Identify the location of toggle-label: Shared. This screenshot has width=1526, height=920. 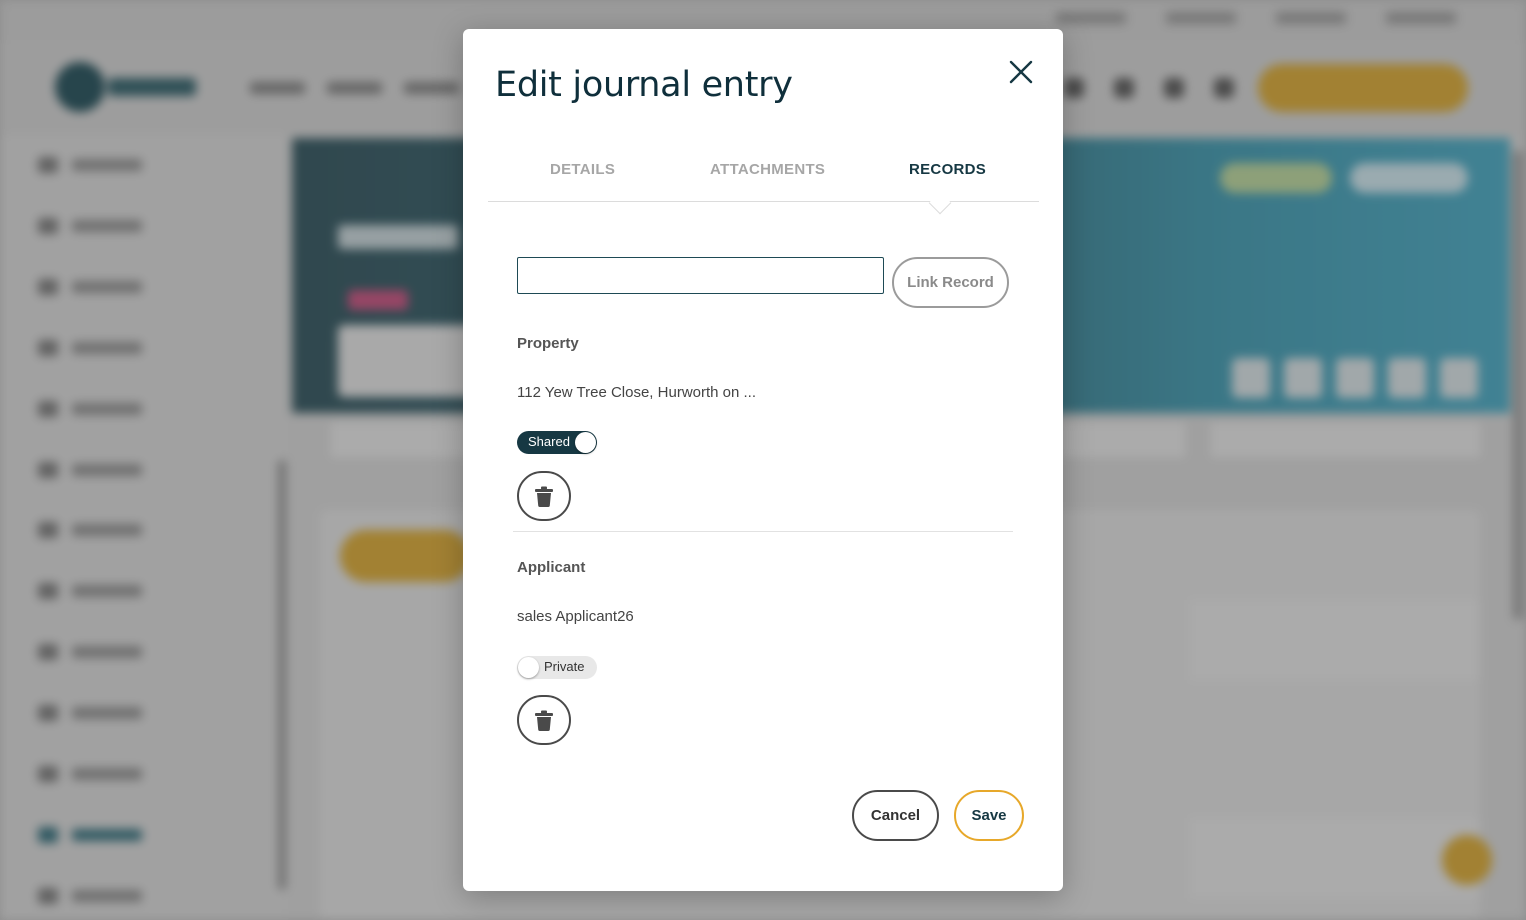
(549, 441).